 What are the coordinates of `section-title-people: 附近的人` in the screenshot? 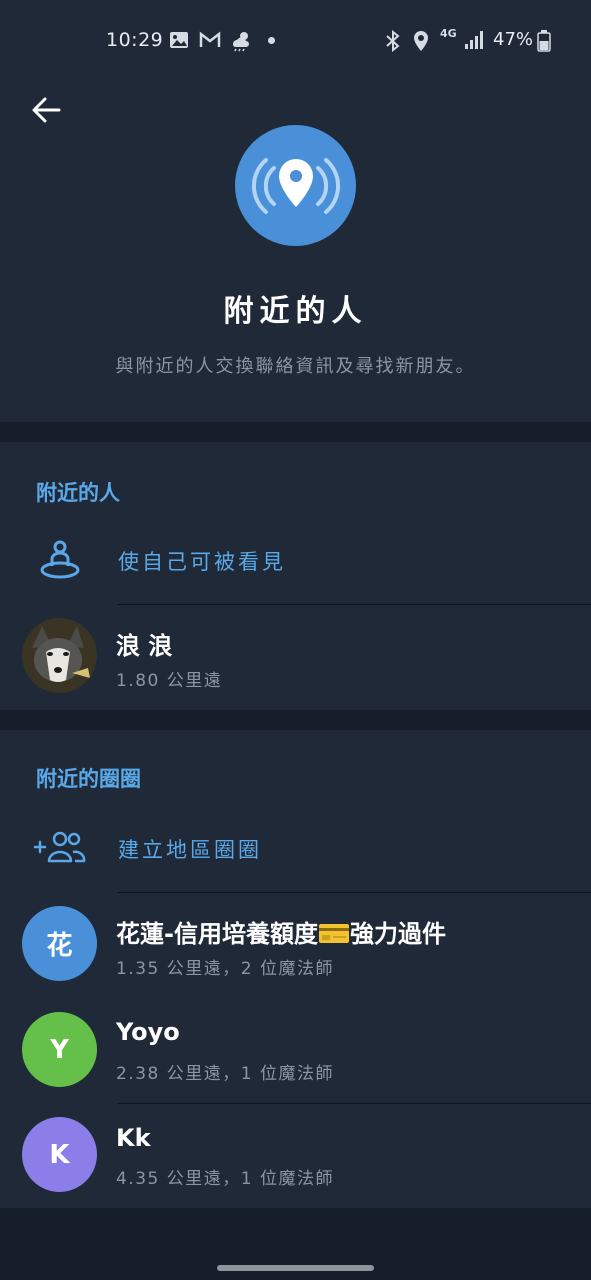 It's located at (78, 493).